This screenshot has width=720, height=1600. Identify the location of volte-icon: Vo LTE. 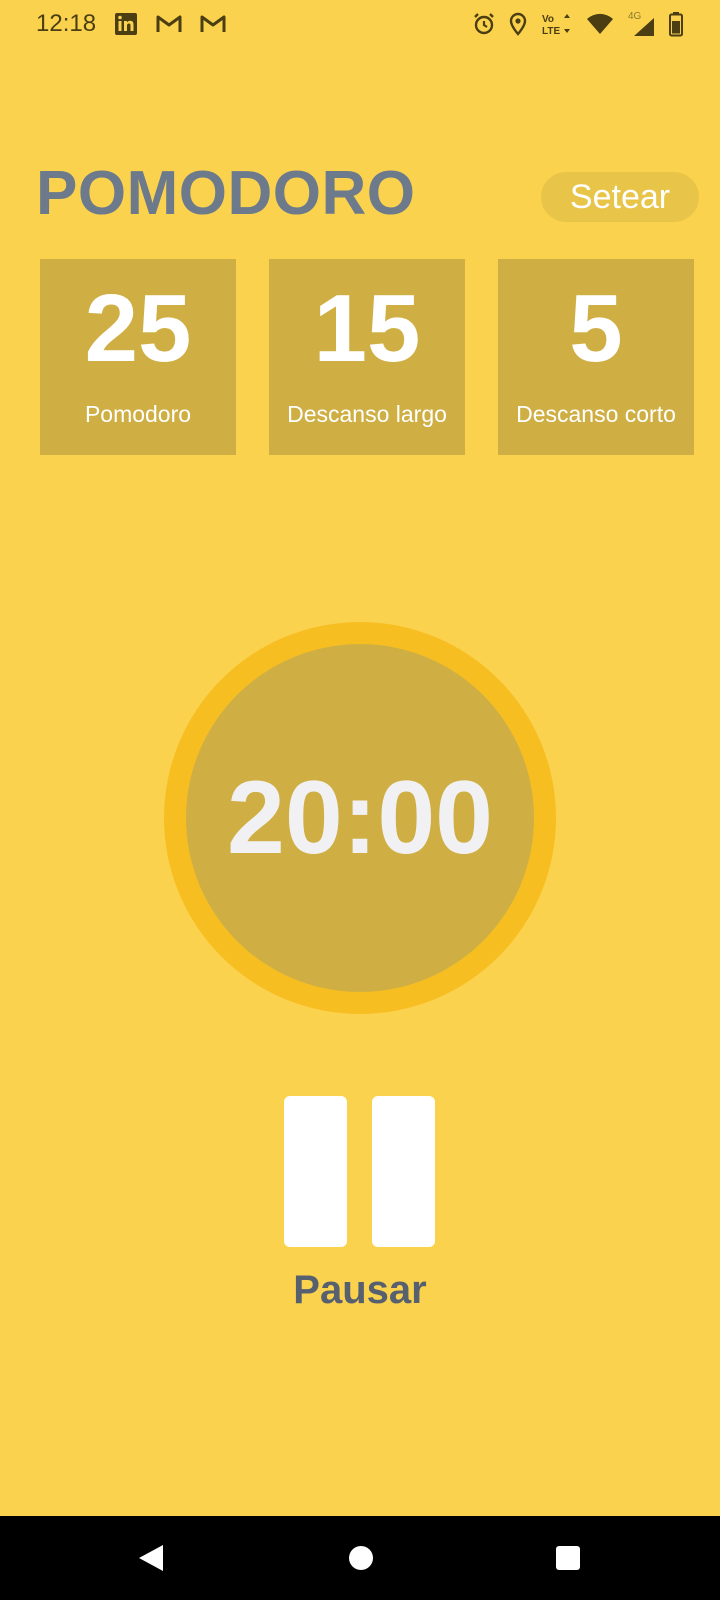
(557, 24).